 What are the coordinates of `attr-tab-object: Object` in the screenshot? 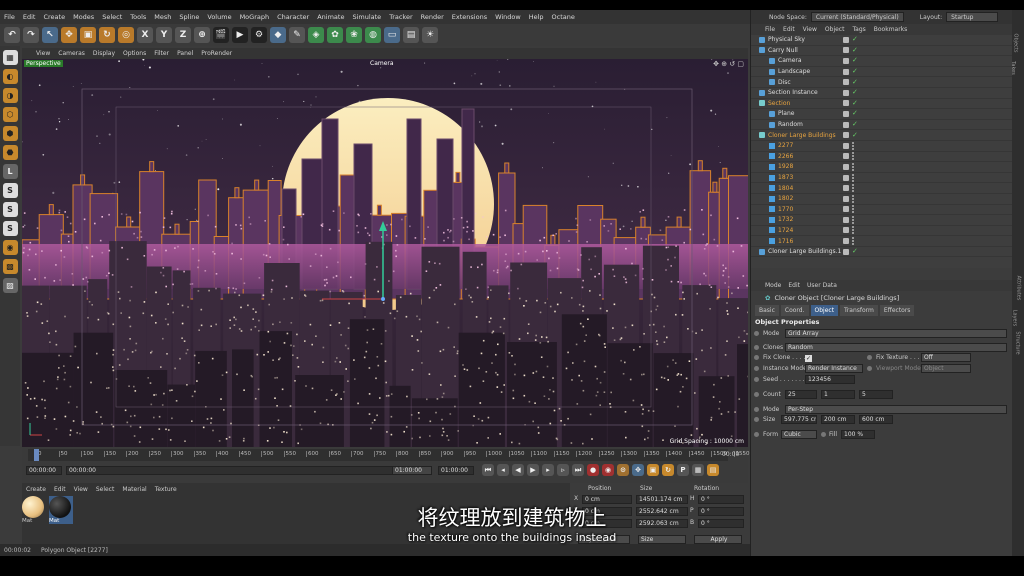 It's located at (824, 310).